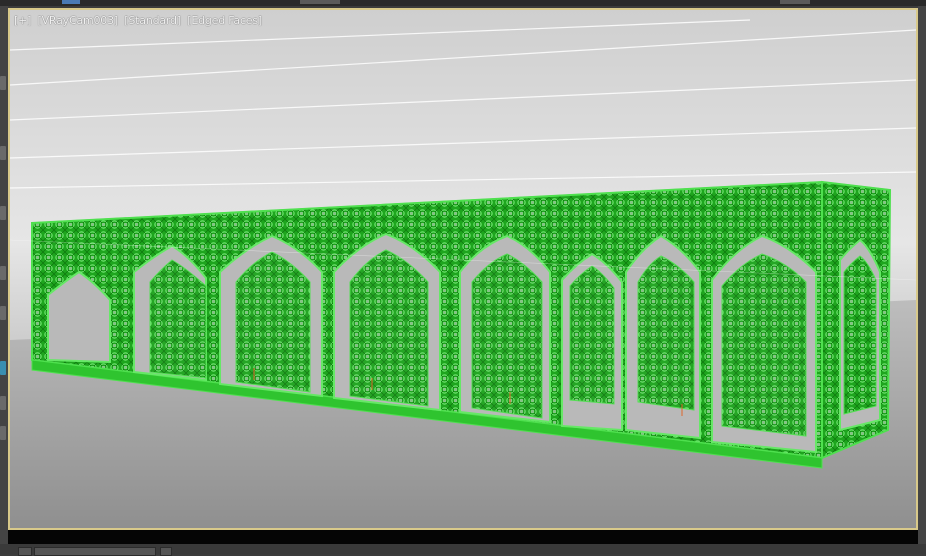  Describe the element at coordinates (152, 20) in the screenshot. I see `viewport-shading-menu: [Standard]` at that location.